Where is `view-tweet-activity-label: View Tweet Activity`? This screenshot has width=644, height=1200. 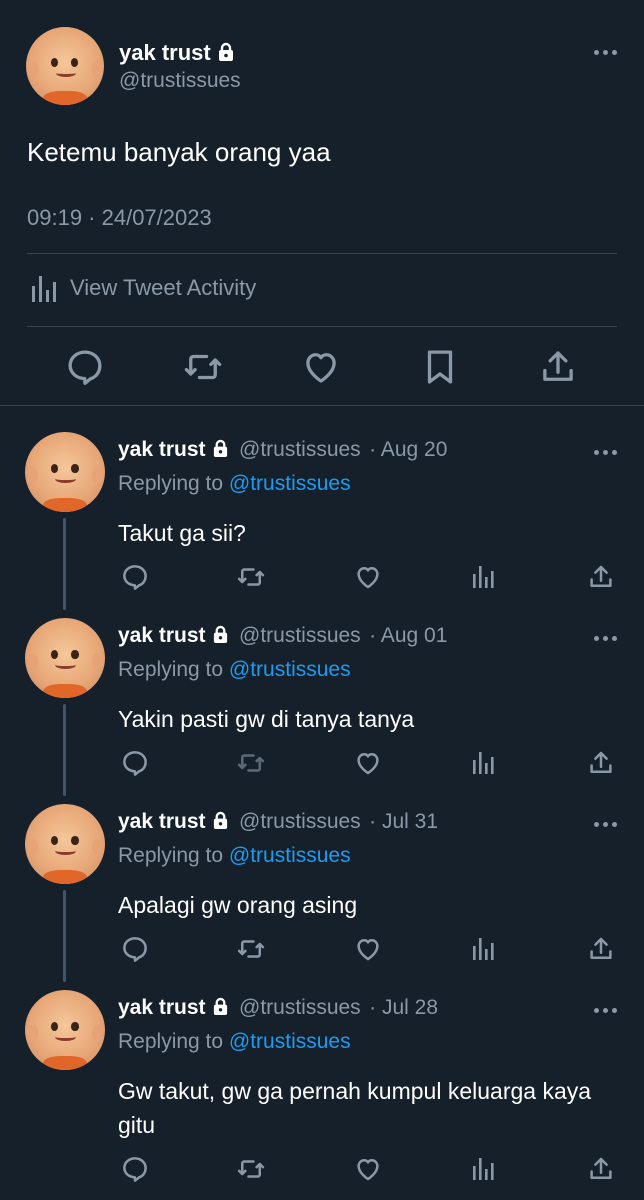 view-tweet-activity-label: View Tweet Activity is located at coordinates (163, 287).